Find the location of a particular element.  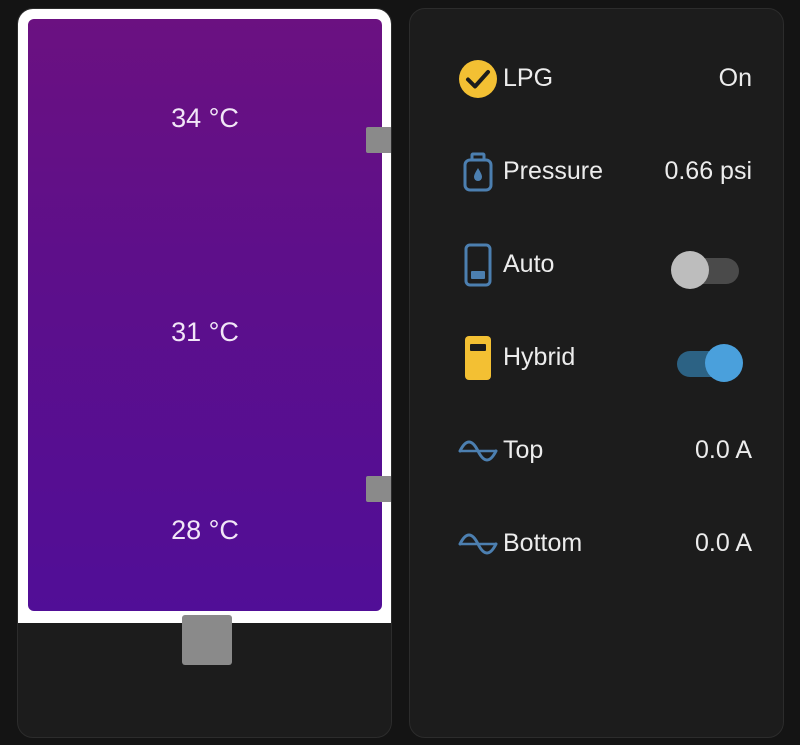

auto-toggle-switch is located at coordinates (707, 267).